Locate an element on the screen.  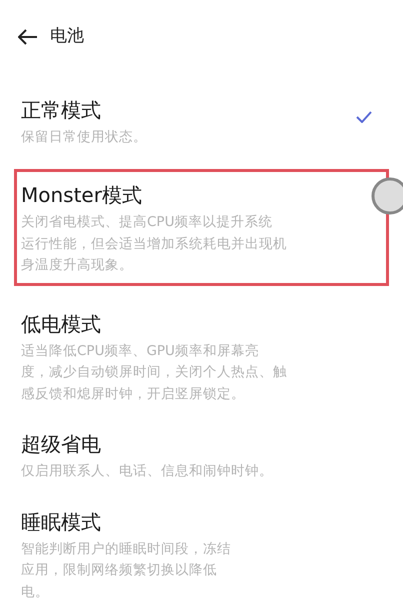
mode-title: 睡眠模式 is located at coordinates (61, 522).